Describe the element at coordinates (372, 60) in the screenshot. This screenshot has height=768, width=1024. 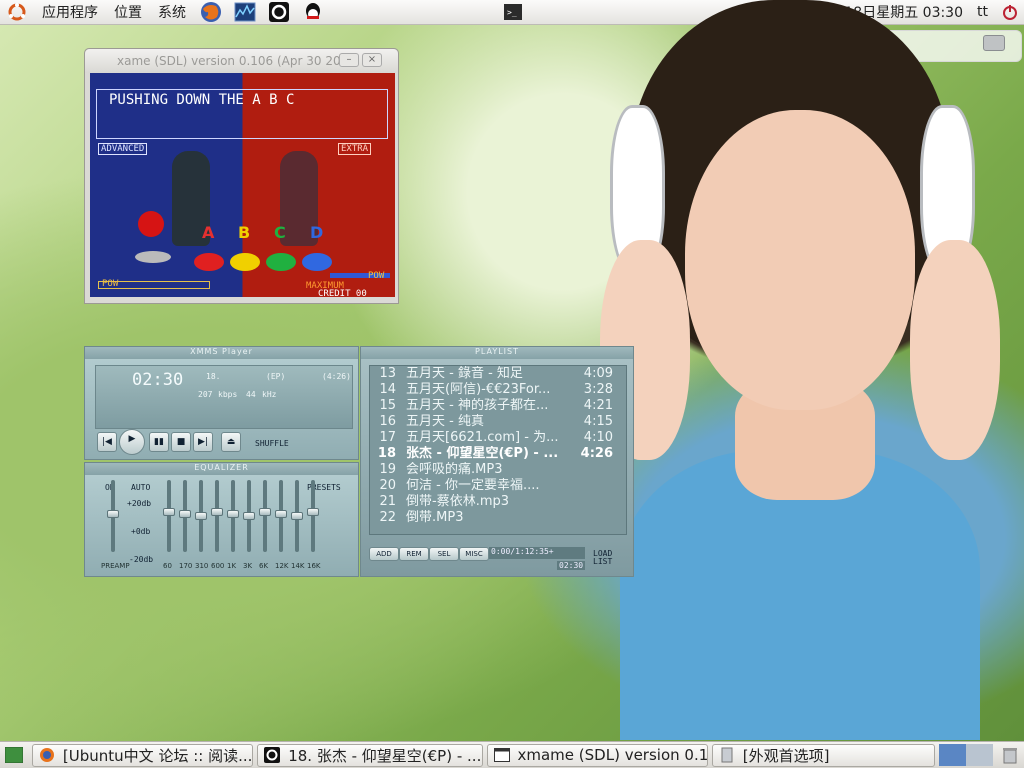
I see `close-button: ×` at that location.